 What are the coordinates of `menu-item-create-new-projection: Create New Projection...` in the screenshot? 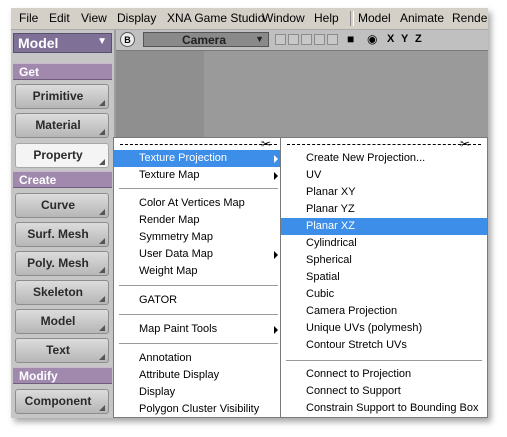 It's located at (384, 158).